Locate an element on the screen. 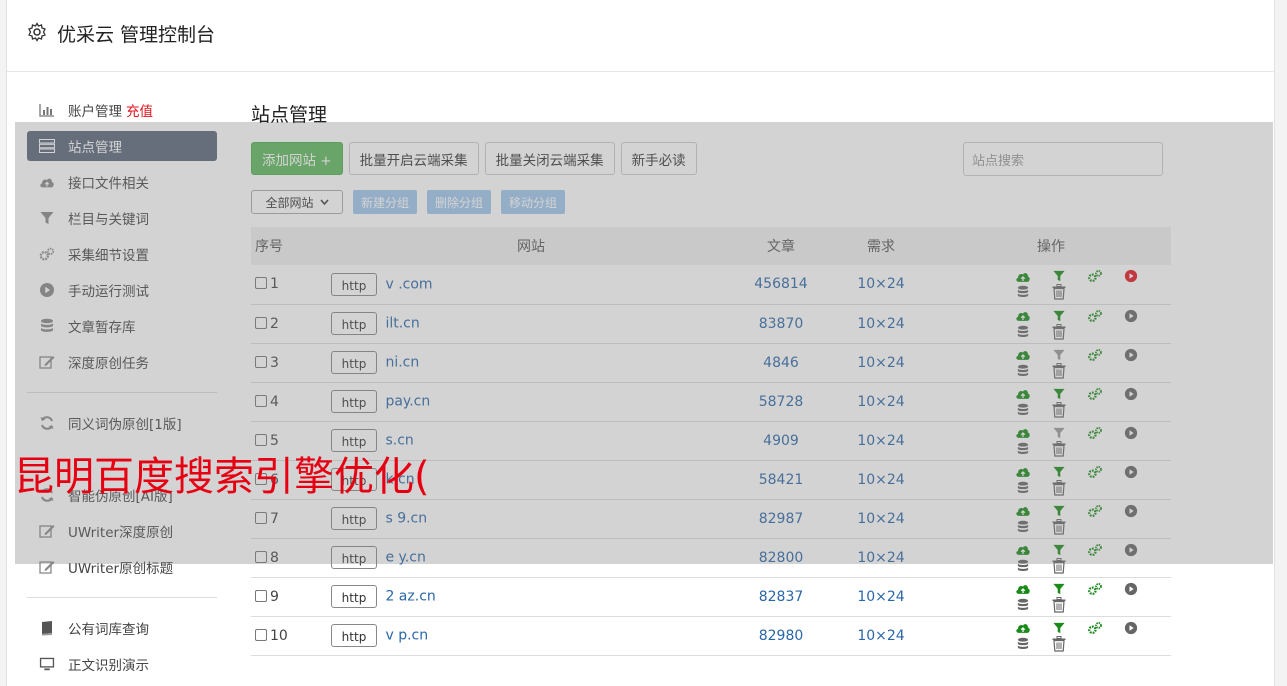 The width and height of the screenshot is (1287, 686). site-link: v p.cn is located at coordinates (406, 636).